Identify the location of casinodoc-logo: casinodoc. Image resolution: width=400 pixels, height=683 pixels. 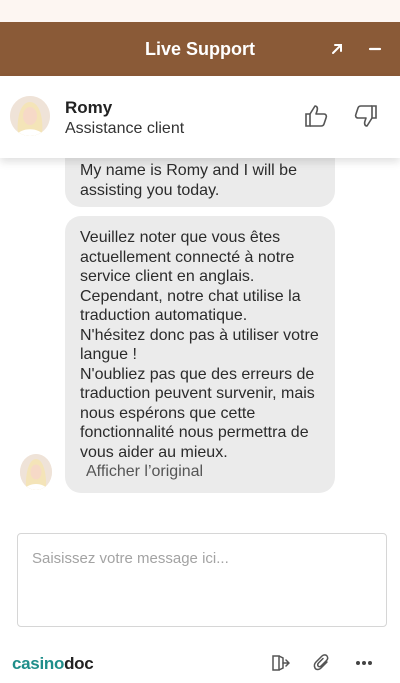
(53, 664).